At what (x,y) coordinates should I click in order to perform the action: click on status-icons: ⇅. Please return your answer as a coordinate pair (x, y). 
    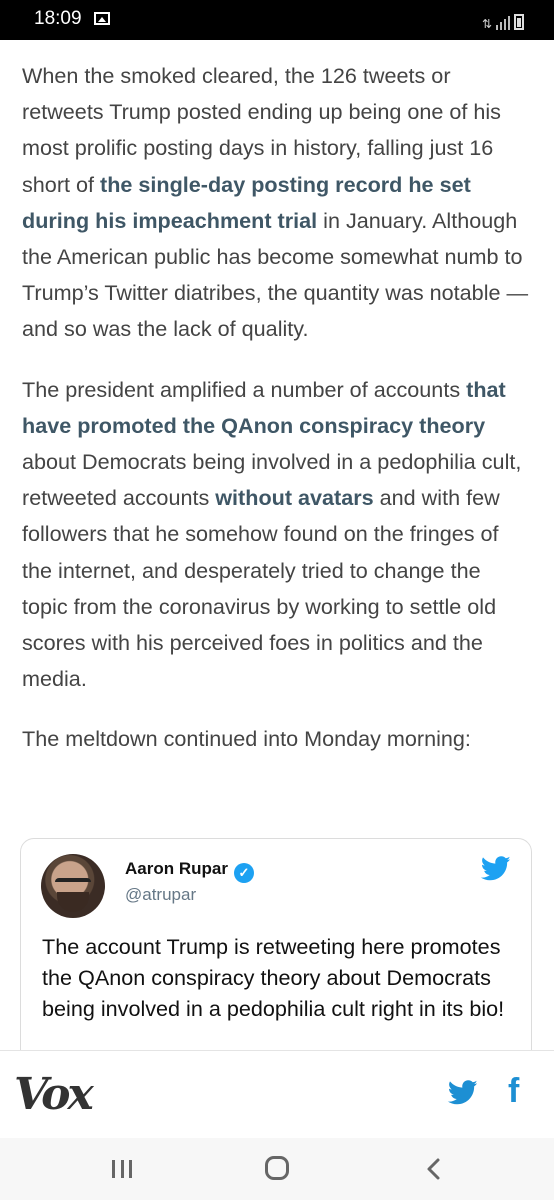
    Looking at the image, I should click on (503, 20).